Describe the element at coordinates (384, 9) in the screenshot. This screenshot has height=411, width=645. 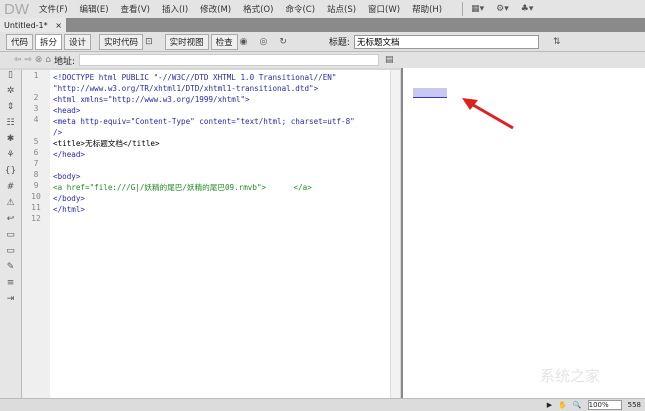
I see `menu-window: 窗口(W)` at that location.